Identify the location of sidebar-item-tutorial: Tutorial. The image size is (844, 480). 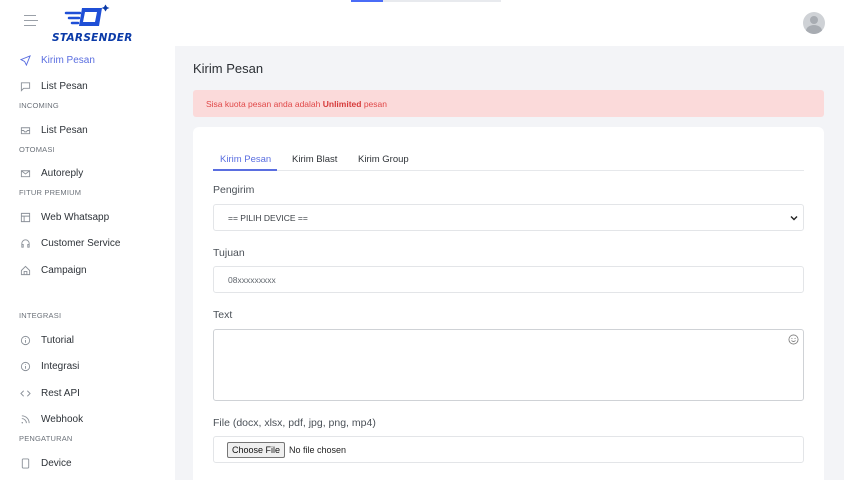
(87, 340).